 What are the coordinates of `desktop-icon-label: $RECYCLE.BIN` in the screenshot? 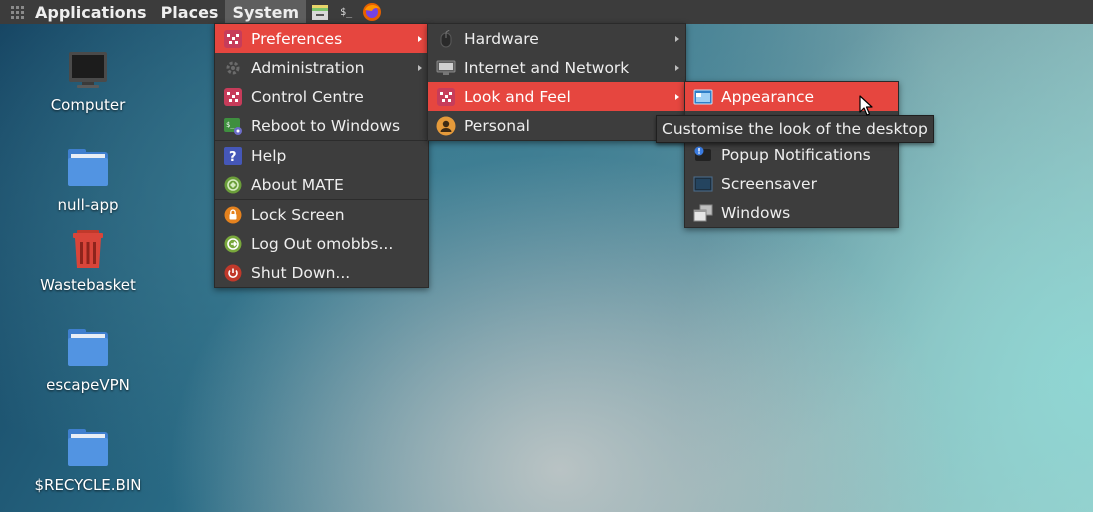 It's located at (88, 485).